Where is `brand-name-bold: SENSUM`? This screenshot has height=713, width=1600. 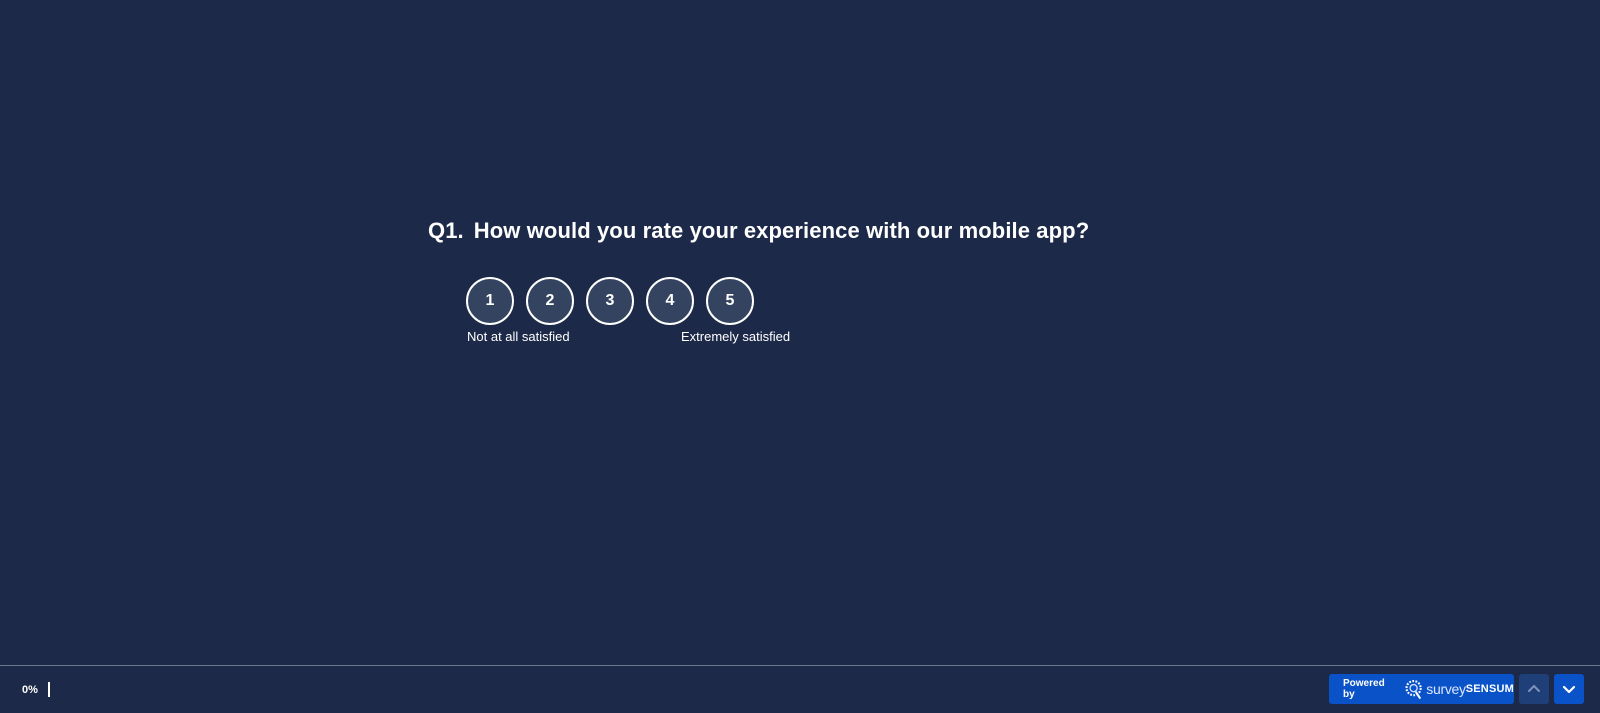 brand-name-bold: SENSUM is located at coordinates (1489, 689).